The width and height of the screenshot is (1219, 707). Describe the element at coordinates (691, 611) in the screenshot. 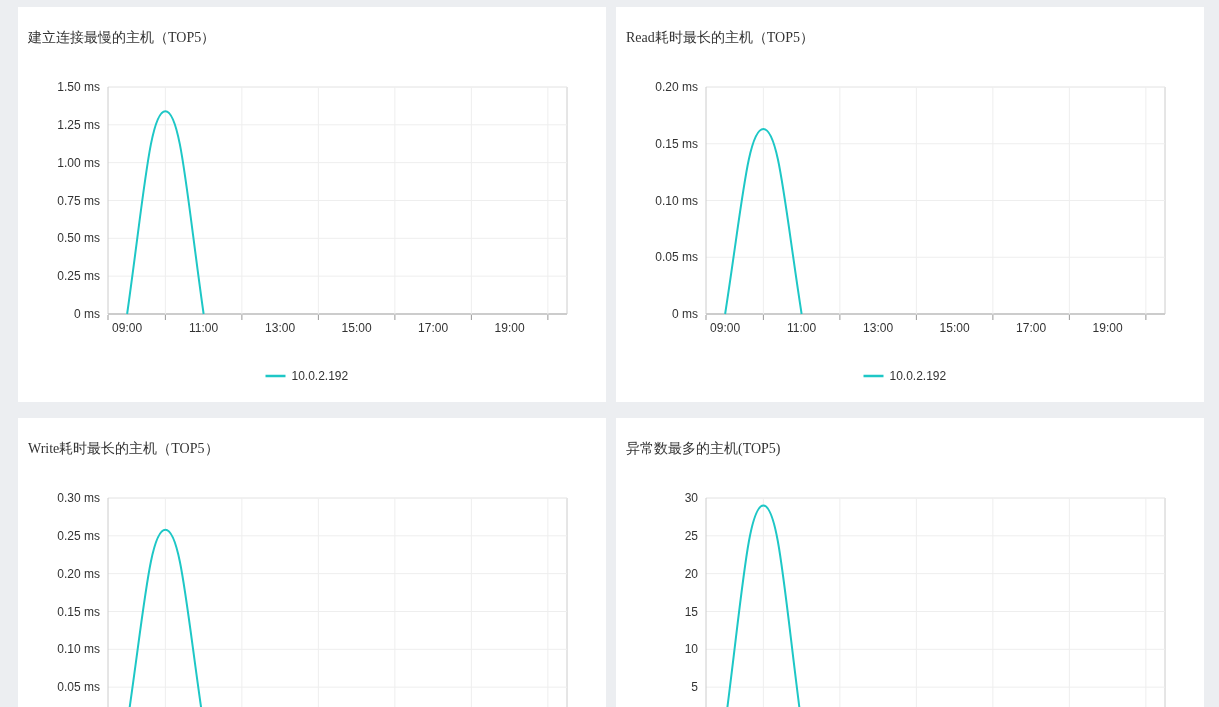

I see `y-axis-label: 15` at that location.